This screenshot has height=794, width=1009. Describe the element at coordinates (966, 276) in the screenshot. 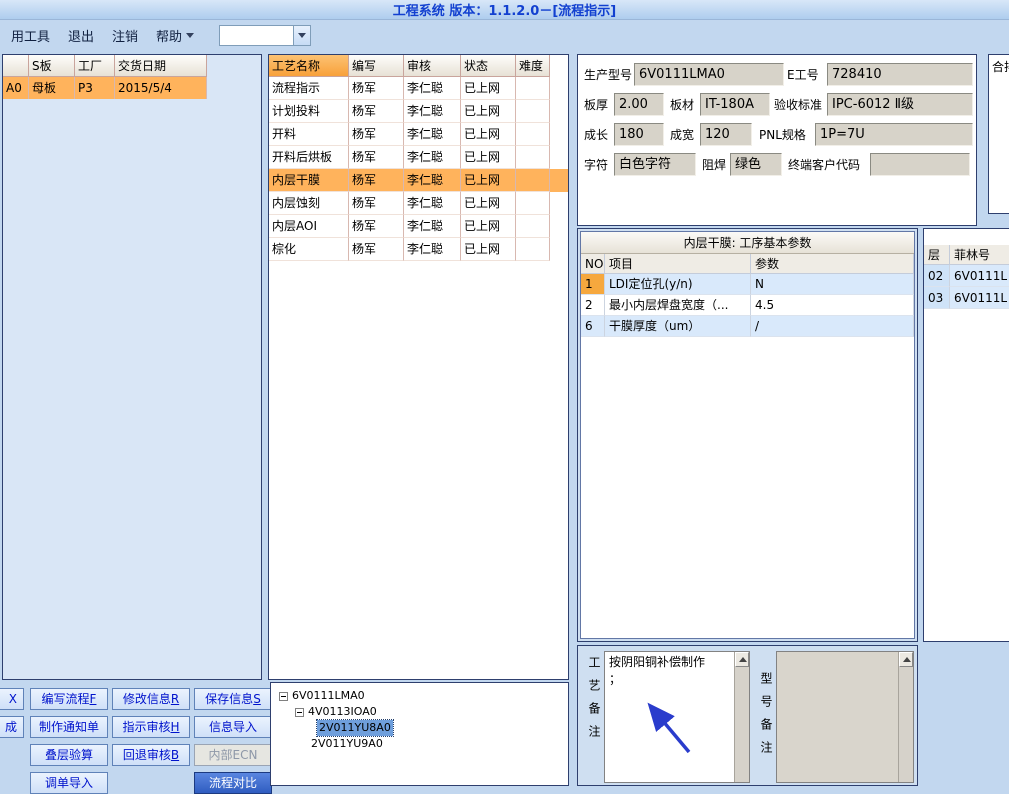

I see `film-row: 02 6V0111L` at that location.